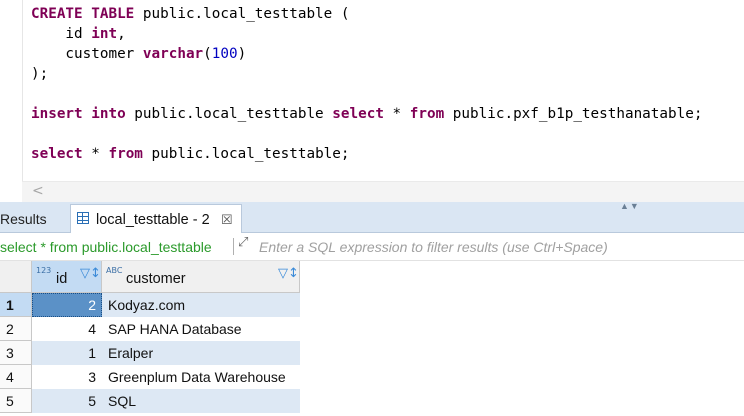  What do you see at coordinates (67, 305) in the screenshot?
I see `cell-id: 2` at bounding box center [67, 305].